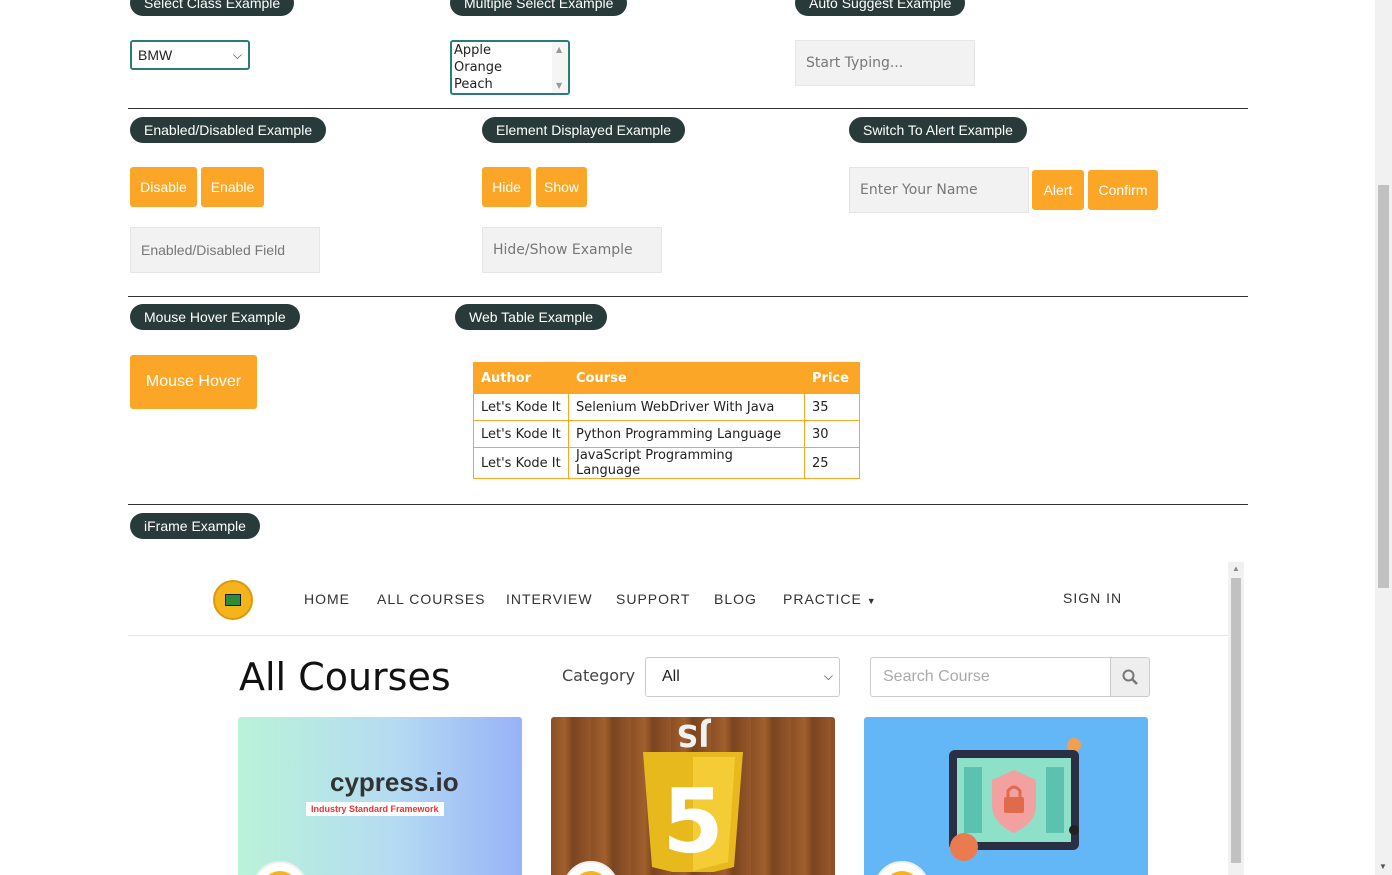 This screenshot has width=1392, height=875. I want to click on switch-alert-heading: Switch To Alert Example, so click(938, 130).